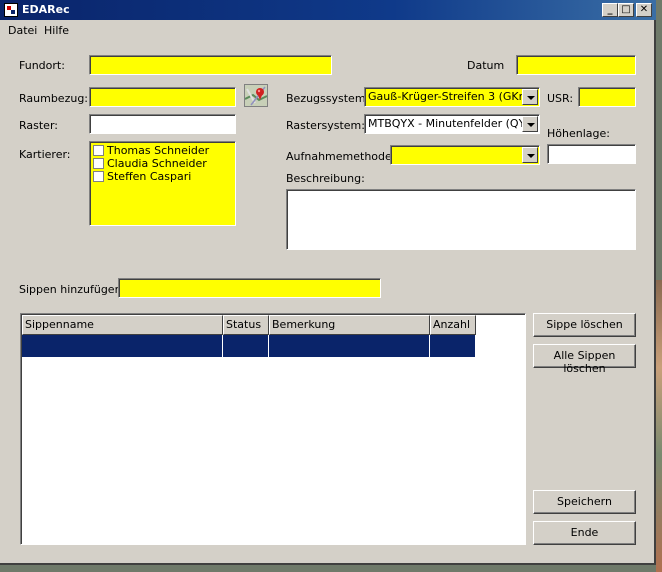  What do you see at coordinates (486, 65) in the screenshot?
I see `datum-label: Datum` at bounding box center [486, 65].